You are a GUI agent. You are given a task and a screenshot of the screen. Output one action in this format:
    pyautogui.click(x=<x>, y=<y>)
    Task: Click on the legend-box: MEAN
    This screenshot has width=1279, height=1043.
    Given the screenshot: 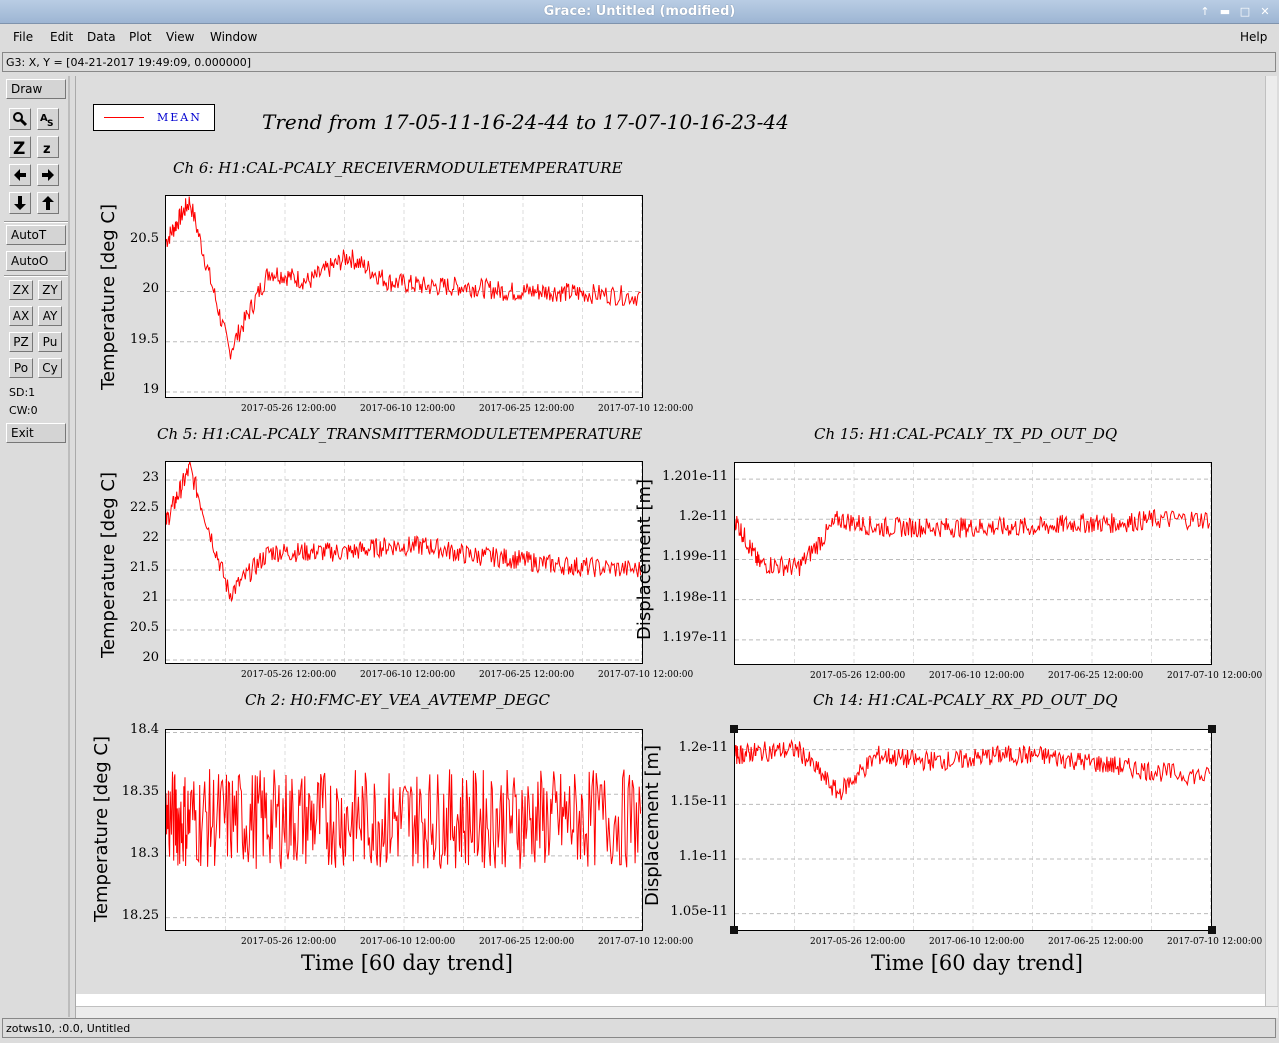 What is the action you would take?
    pyautogui.click(x=154, y=117)
    